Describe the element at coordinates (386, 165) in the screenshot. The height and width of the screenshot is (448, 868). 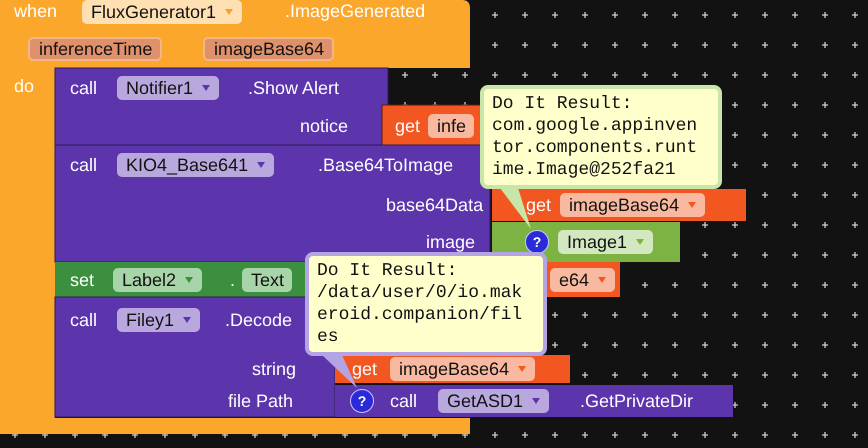
I see `method-name: .Base64ToImage` at that location.